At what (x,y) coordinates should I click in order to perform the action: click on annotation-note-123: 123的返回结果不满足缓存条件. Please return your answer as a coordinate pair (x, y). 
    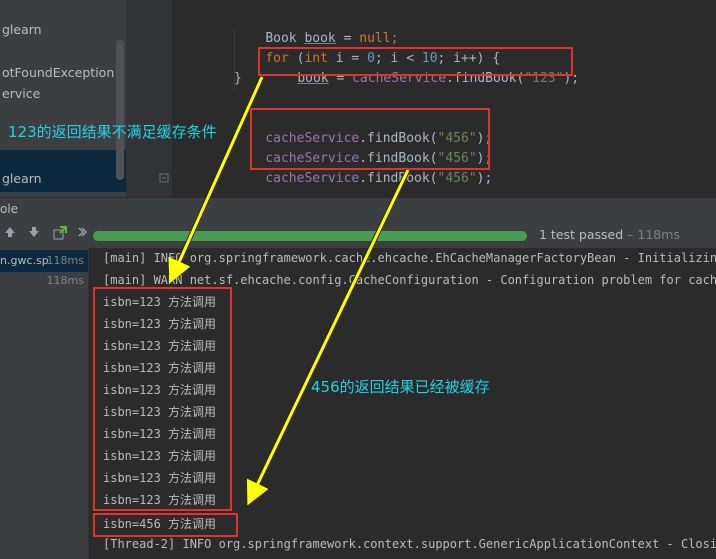
    Looking at the image, I should click on (112, 132).